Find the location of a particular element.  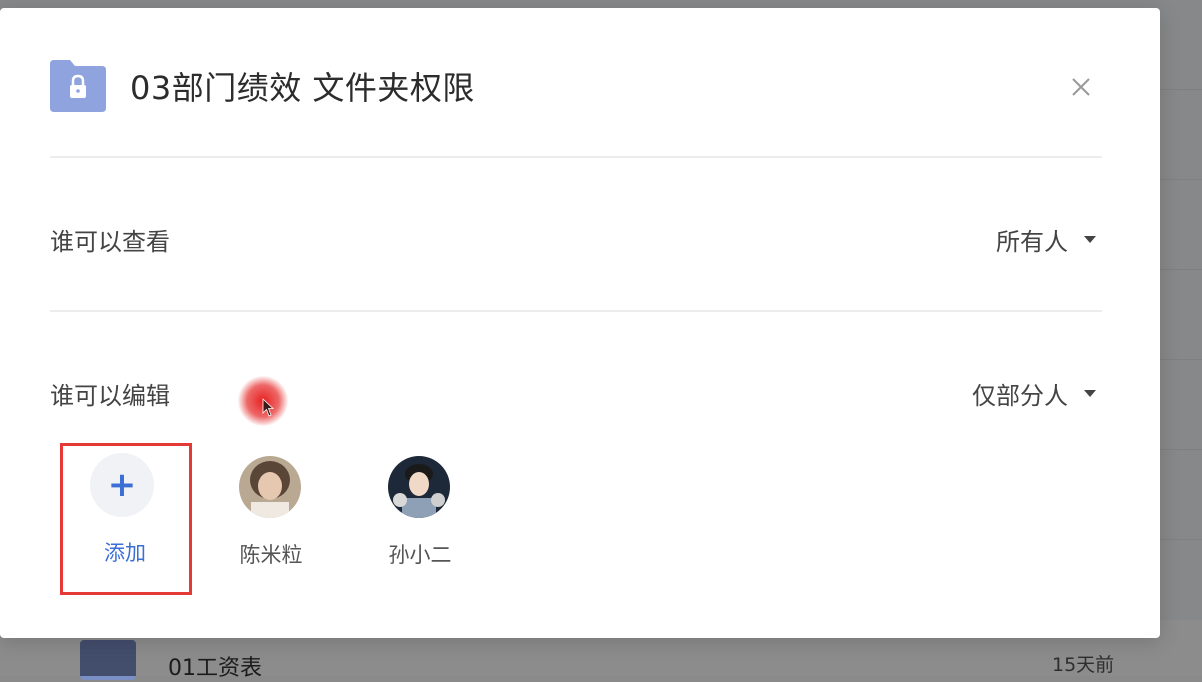

view-permission-dropdown: 所有人 is located at coordinates (1046, 239).